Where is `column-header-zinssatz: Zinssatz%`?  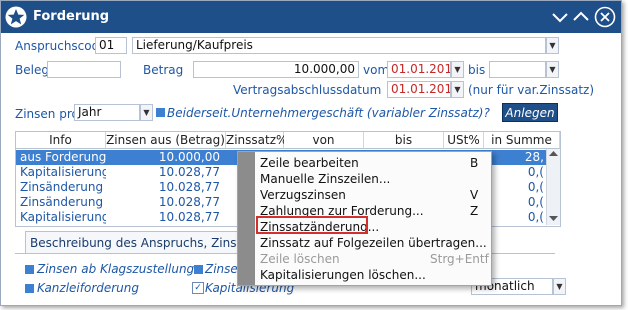
column-header-zinssatz: Zinssatz% is located at coordinates (256, 140).